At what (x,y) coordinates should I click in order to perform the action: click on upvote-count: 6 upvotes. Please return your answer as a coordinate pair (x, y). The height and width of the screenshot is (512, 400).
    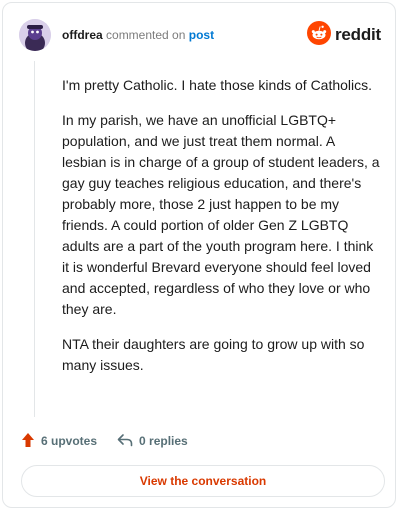
    Looking at the image, I should click on (69, 441).